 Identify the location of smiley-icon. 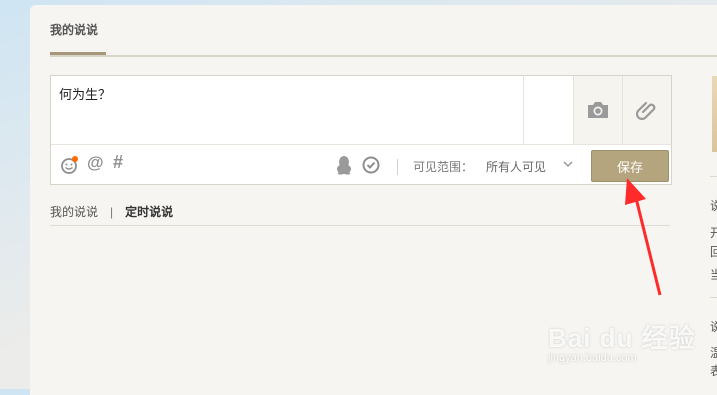
(69, 165).